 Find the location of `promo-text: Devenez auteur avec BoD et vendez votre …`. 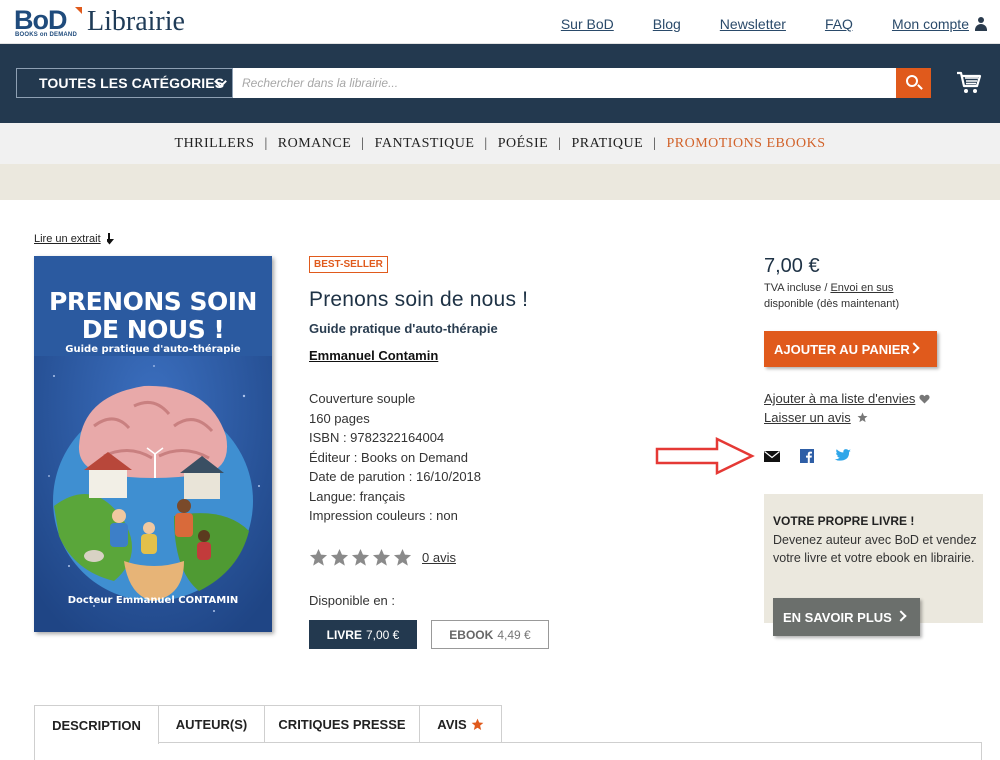

promo-text: Devenez auteur avec BoD et vendez votre … is located at coordinates (875, 549).